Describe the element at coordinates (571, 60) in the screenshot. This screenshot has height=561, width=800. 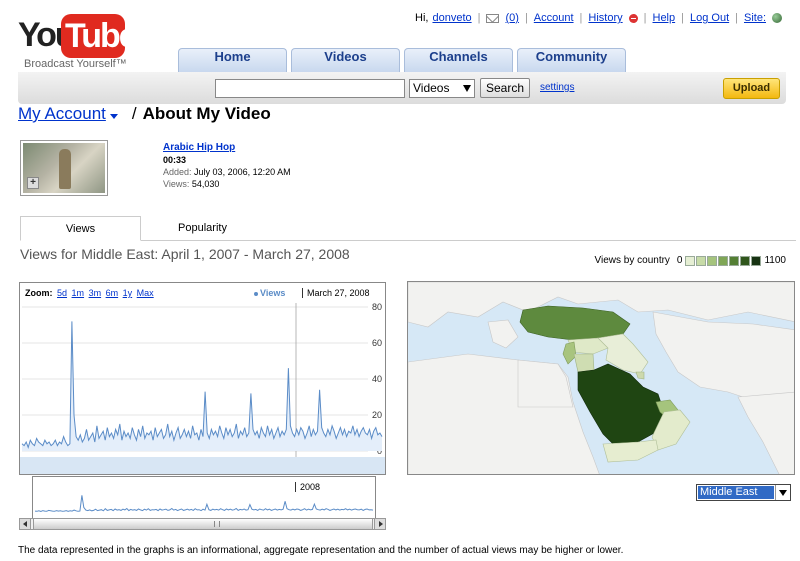
I see `tab-community: Community` at that location.